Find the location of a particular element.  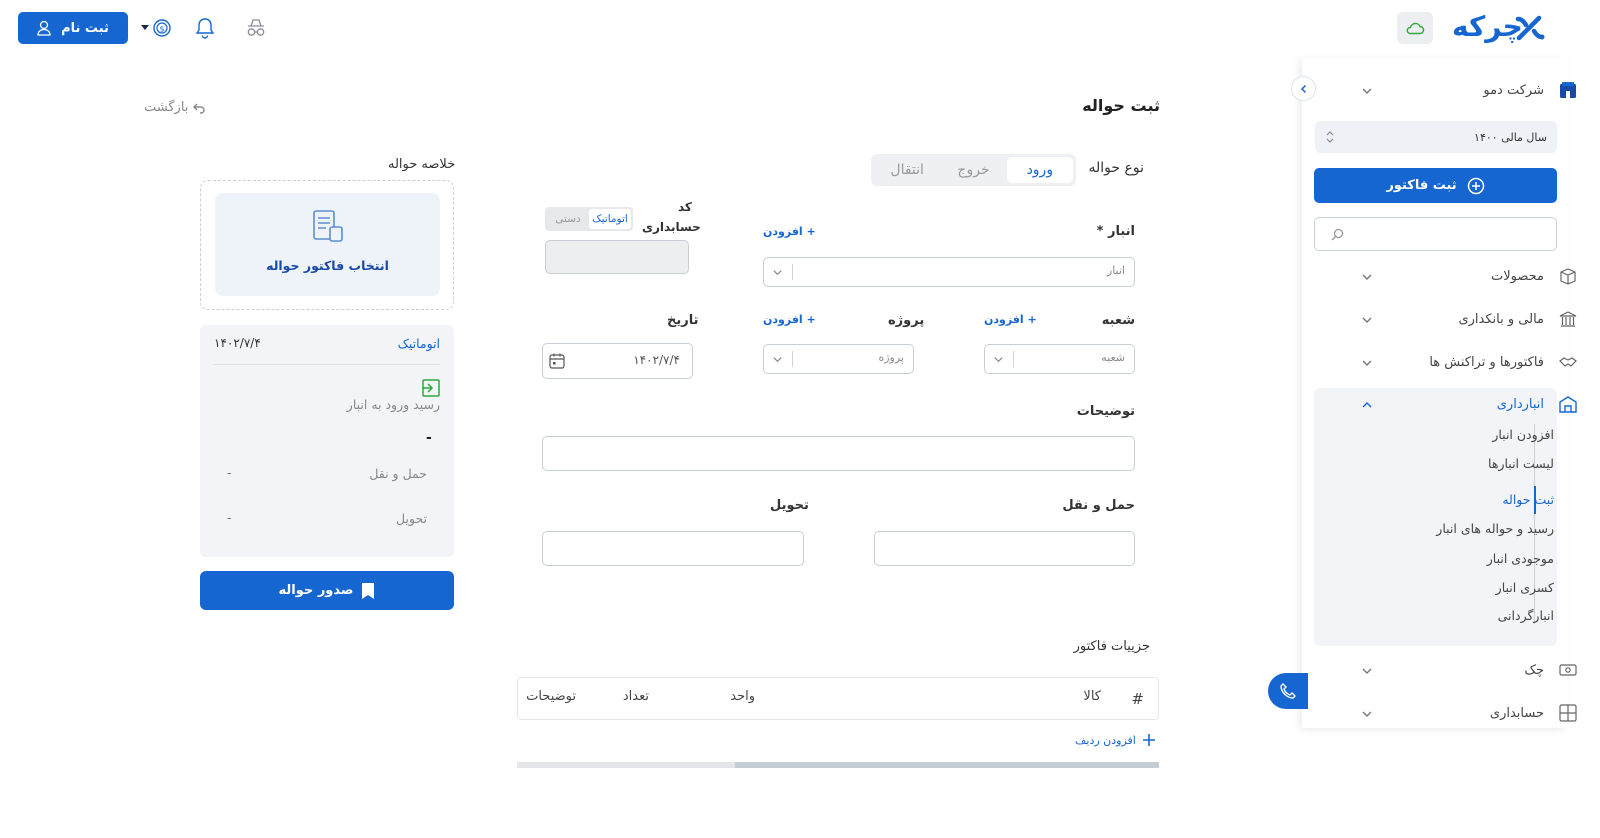

col-unit: واحد is located at coordinates (742, 696).